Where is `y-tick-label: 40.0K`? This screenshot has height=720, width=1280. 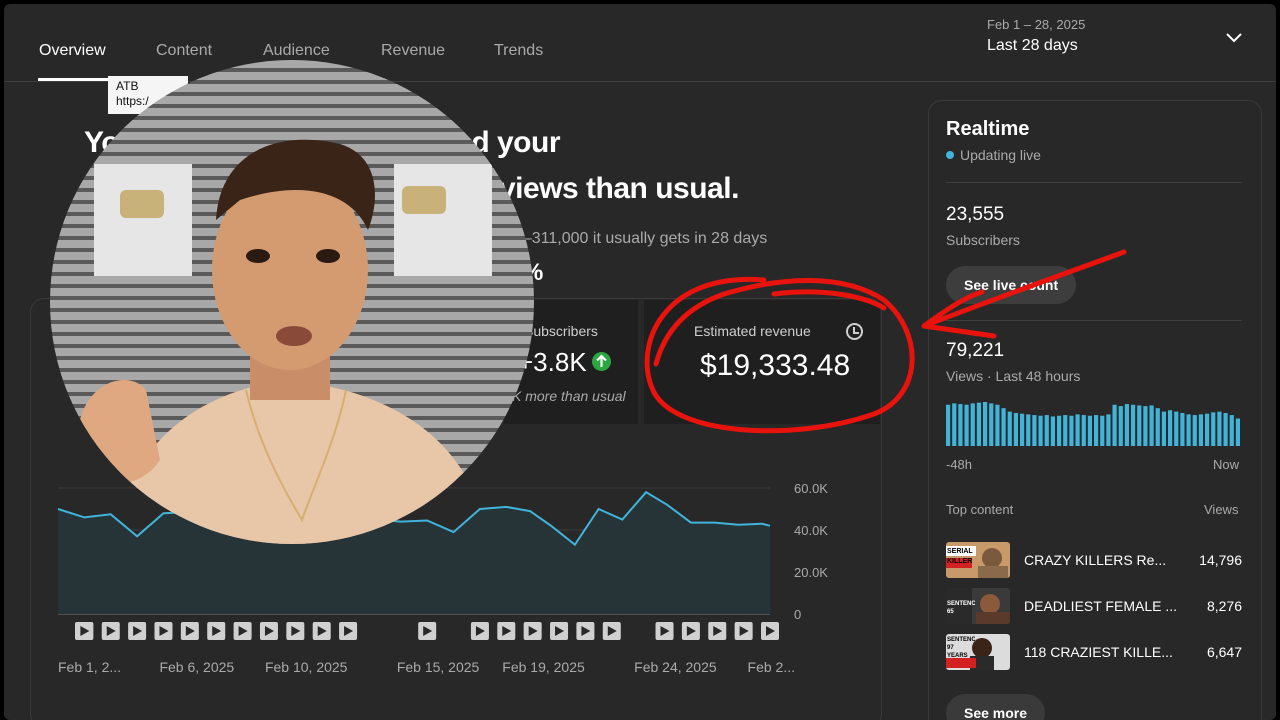 y-tick-label: 40.0K is located at coordinates (811, 530).